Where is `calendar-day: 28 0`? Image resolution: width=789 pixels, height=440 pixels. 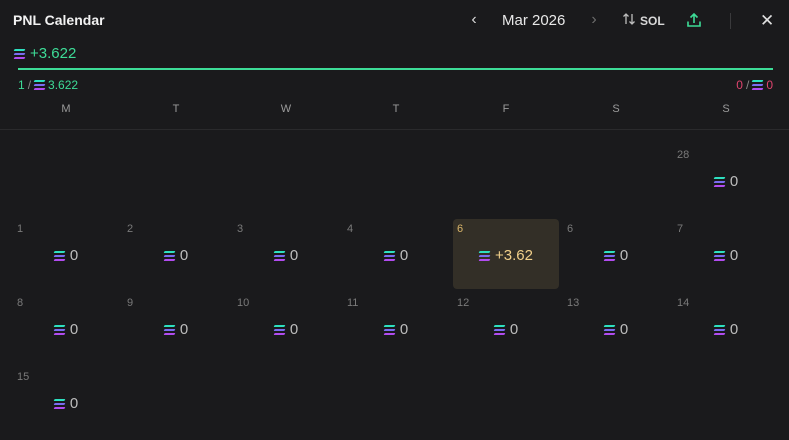 calendar-day: 28 0 is located at coordinates (726, 180).